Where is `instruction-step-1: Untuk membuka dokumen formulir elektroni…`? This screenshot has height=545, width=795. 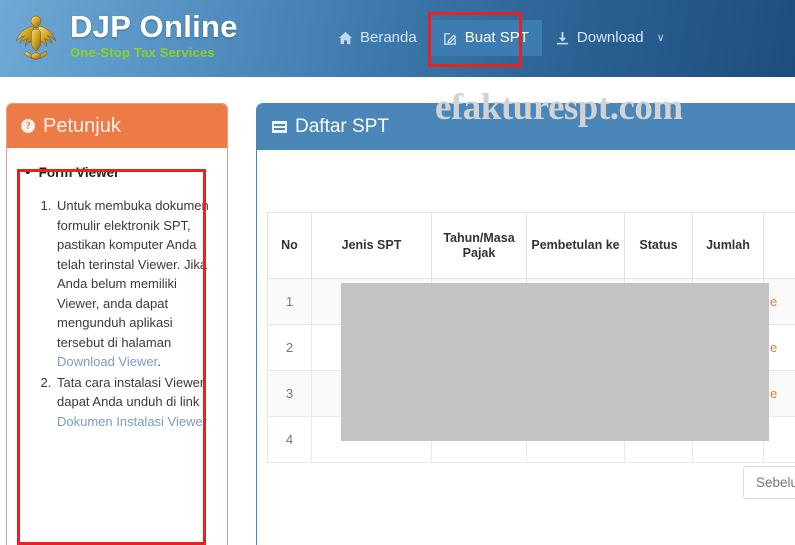 instruction-step-1: Untuk membuka dokumen formulir elektroni… is located at coordinates (136, 284).